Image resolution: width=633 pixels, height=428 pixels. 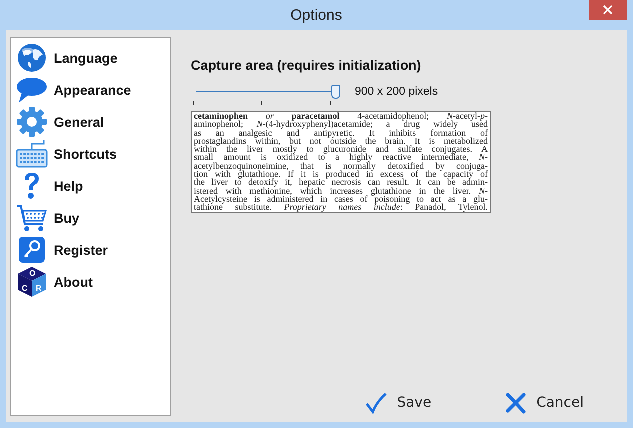 I want to click on sidebar-item: Buy, so click(x=93, y=218).